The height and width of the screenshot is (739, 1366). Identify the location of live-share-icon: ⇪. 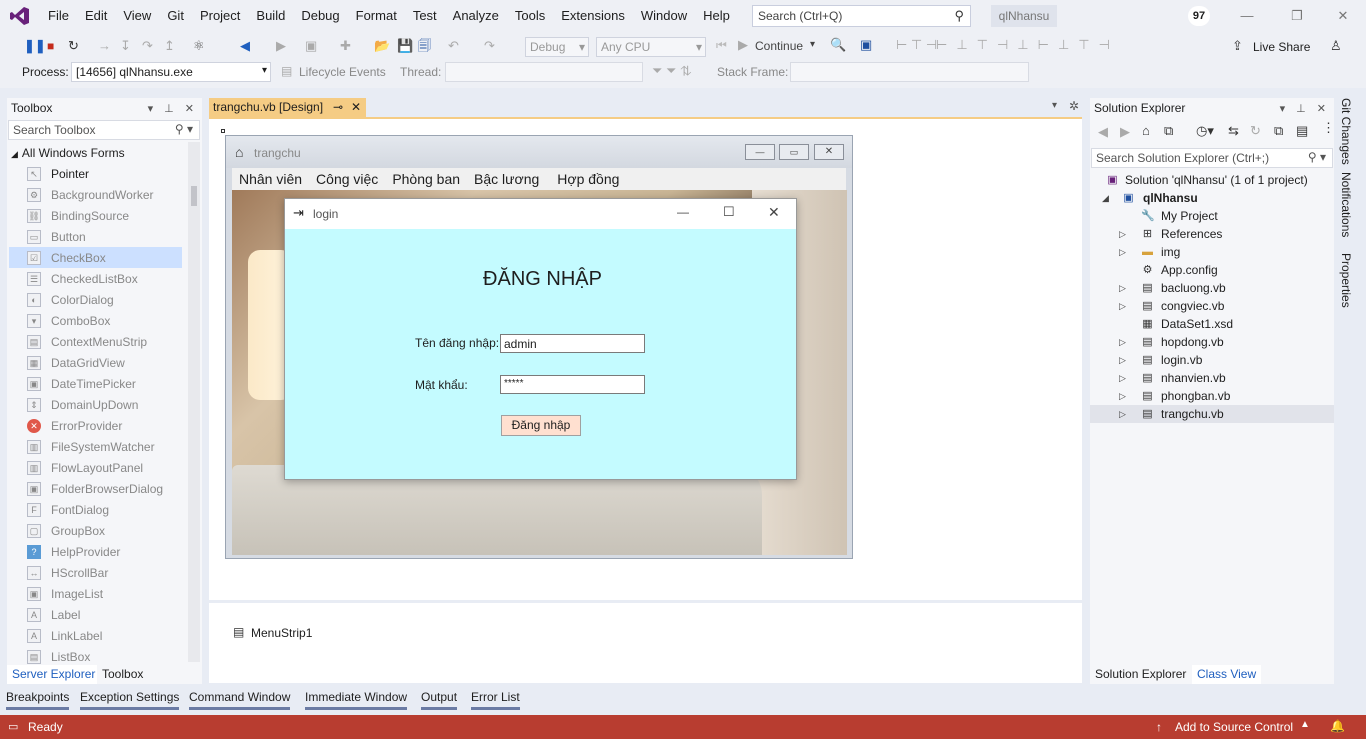
(1237, 46).